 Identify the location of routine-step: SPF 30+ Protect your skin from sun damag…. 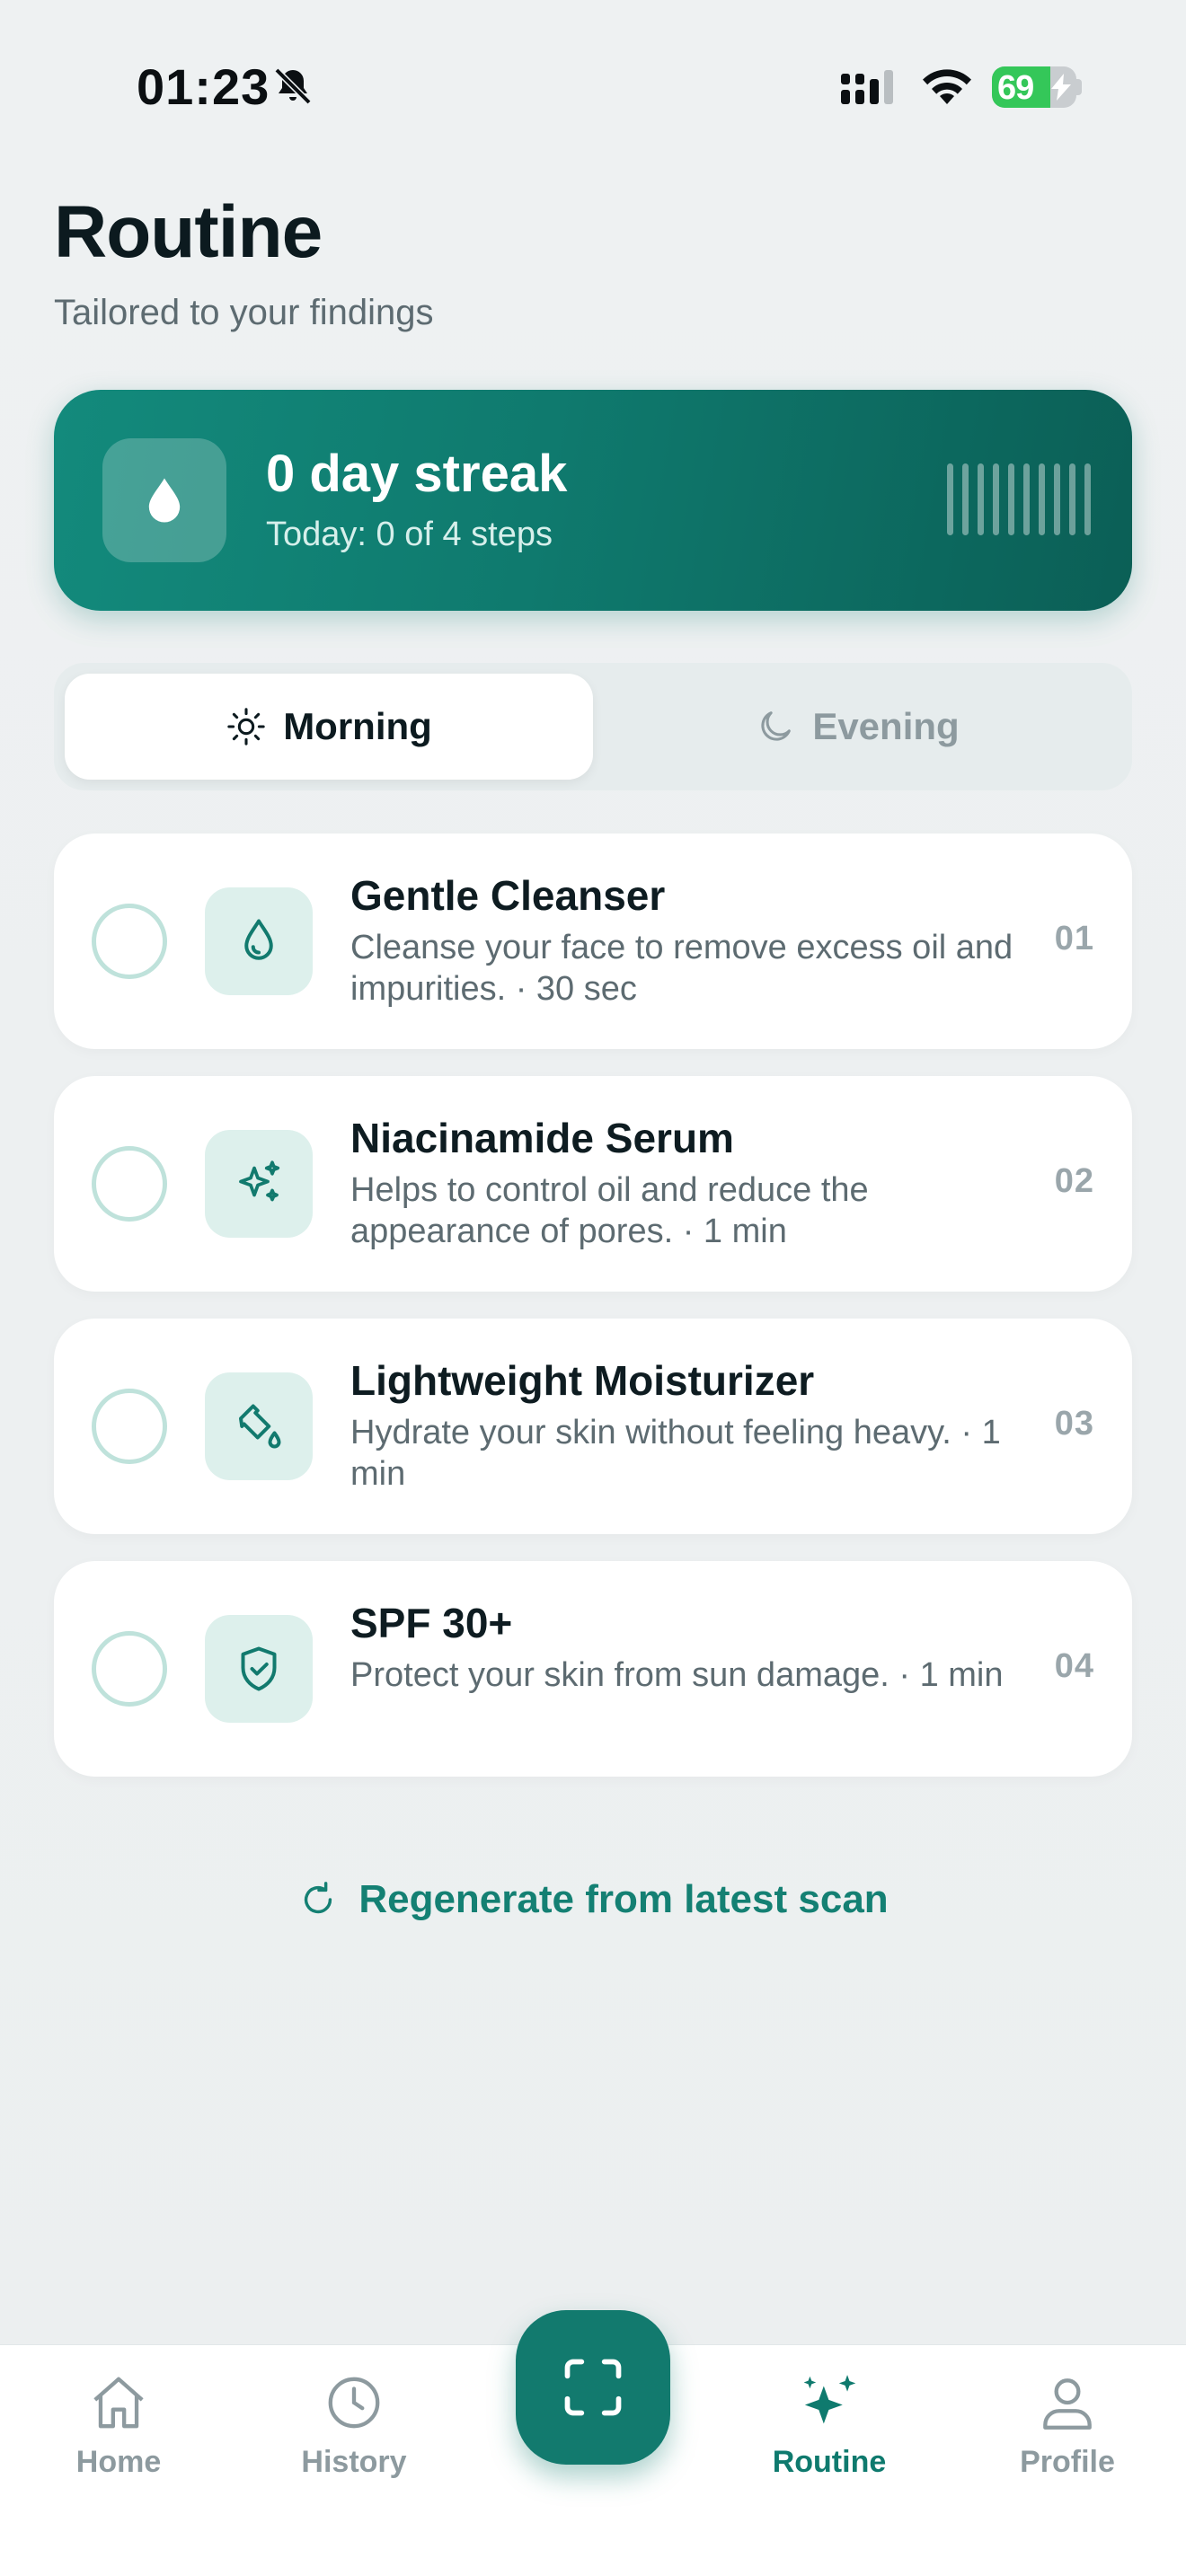
(593, 1669).